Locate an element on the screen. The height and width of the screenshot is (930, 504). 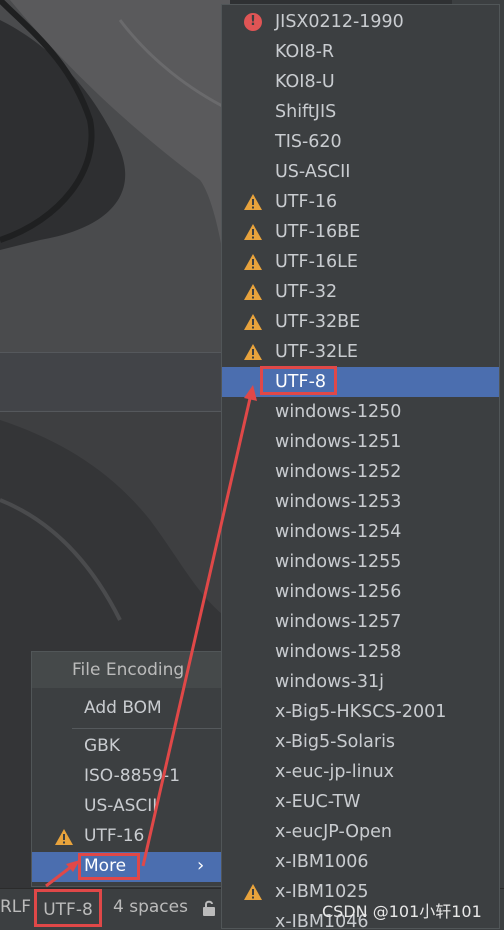
encoding-list-item: x-eucJP-Open is located at coordinates (360, 832).